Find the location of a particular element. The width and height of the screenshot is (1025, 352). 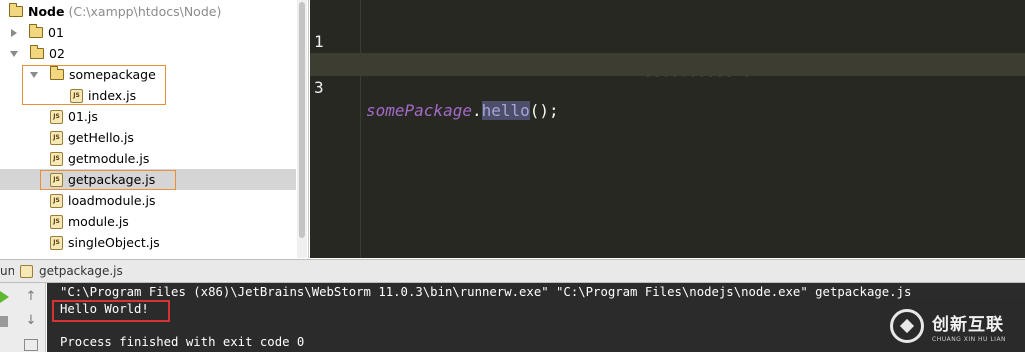

tree-item-module-js: JS module.js is located at coordinates (148, 221).